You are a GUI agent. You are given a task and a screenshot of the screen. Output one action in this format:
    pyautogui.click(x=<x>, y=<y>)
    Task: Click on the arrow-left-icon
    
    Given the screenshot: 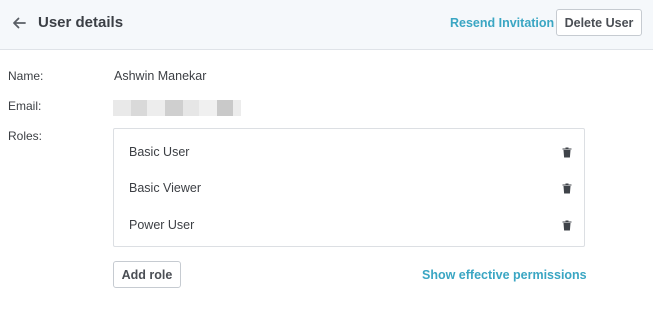 What is the action you would take?
    pyautogui.click(x=19, y=23)
    